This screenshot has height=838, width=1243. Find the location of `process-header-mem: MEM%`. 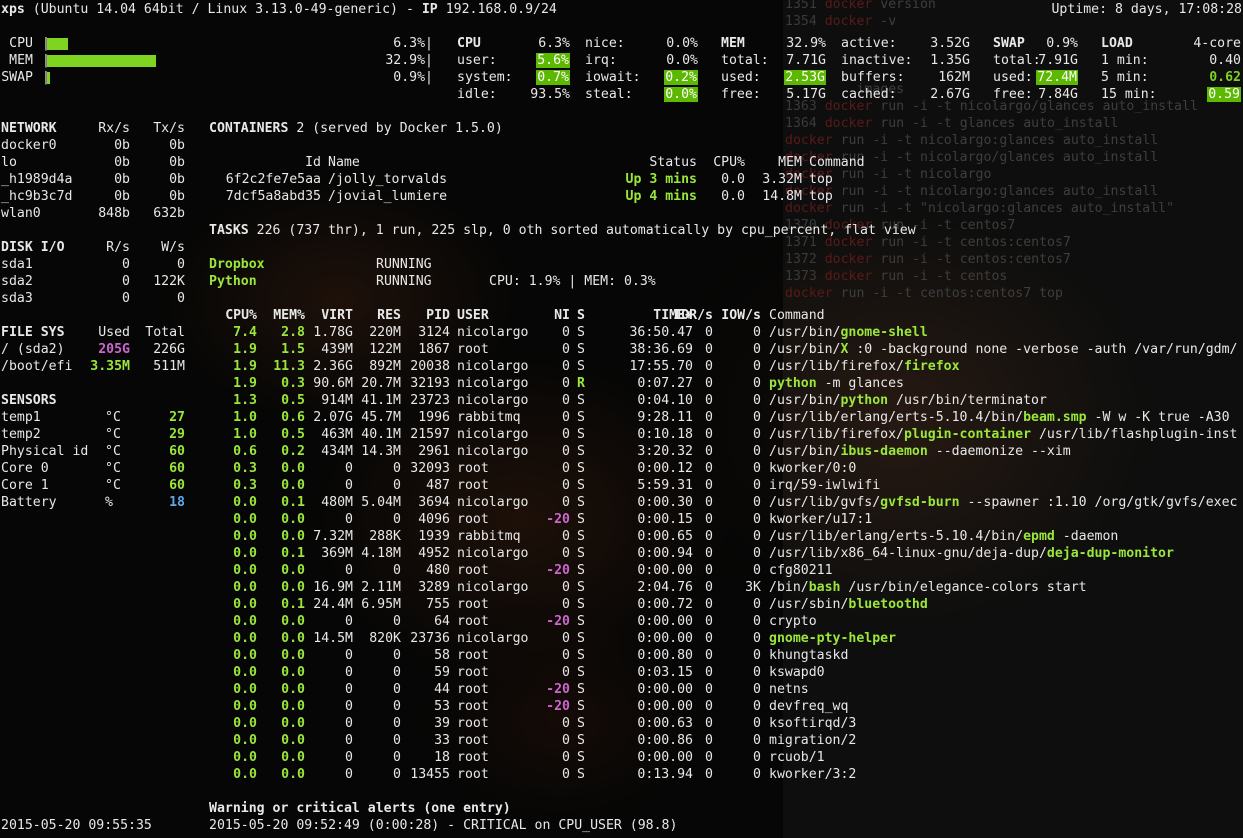

process-header-mem: MEM% is located at coordinates (282, 315).